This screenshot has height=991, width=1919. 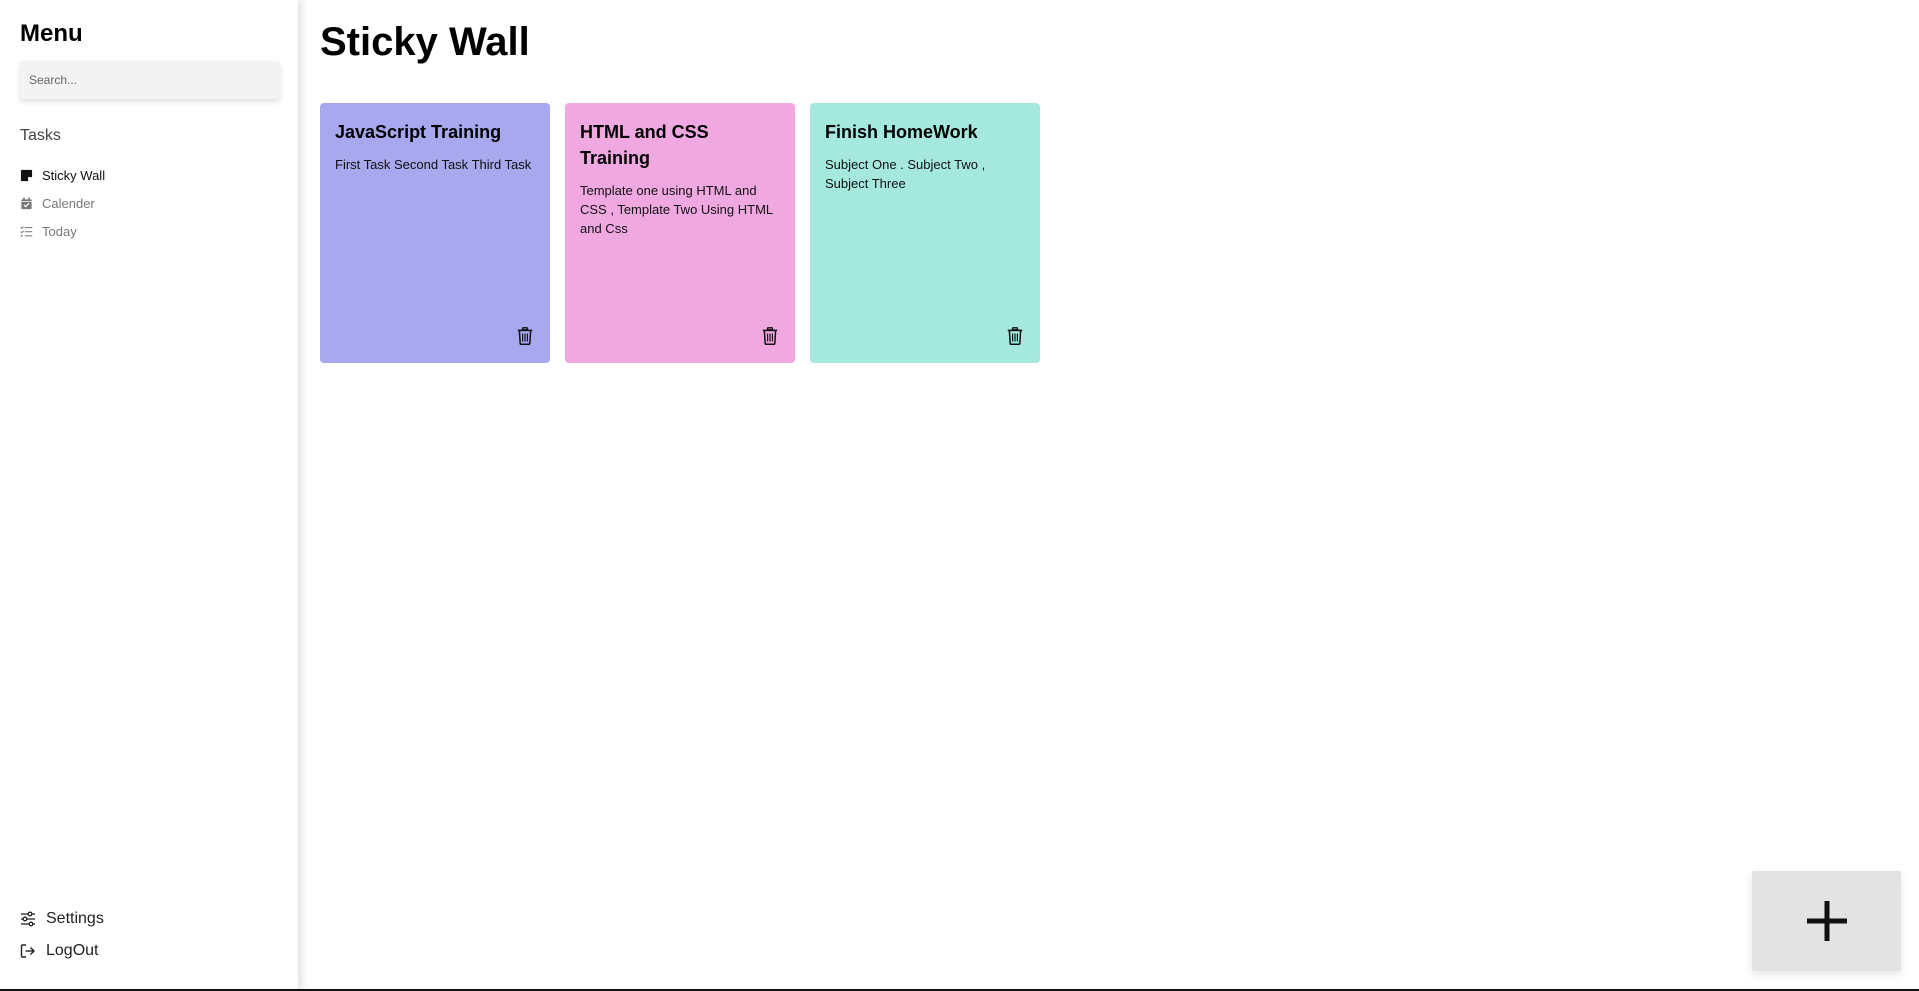 What do you see at coordinates (26, 231) in the screenshot?
I see `list-check-icon` at bounding box center [26, 231].